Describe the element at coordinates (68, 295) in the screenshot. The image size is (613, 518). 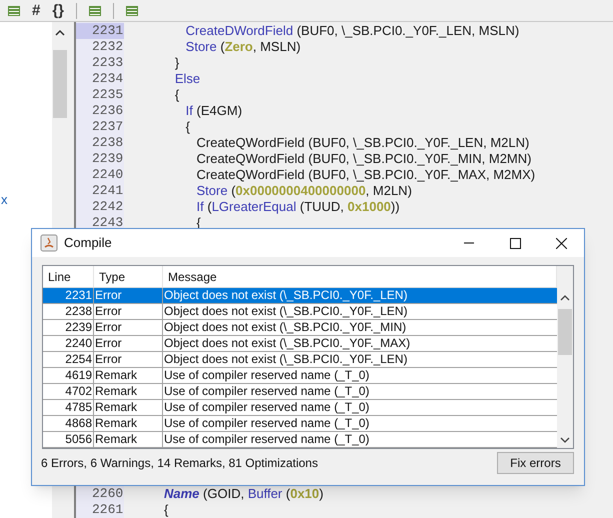
I see `table-cell: 2231` at that location.